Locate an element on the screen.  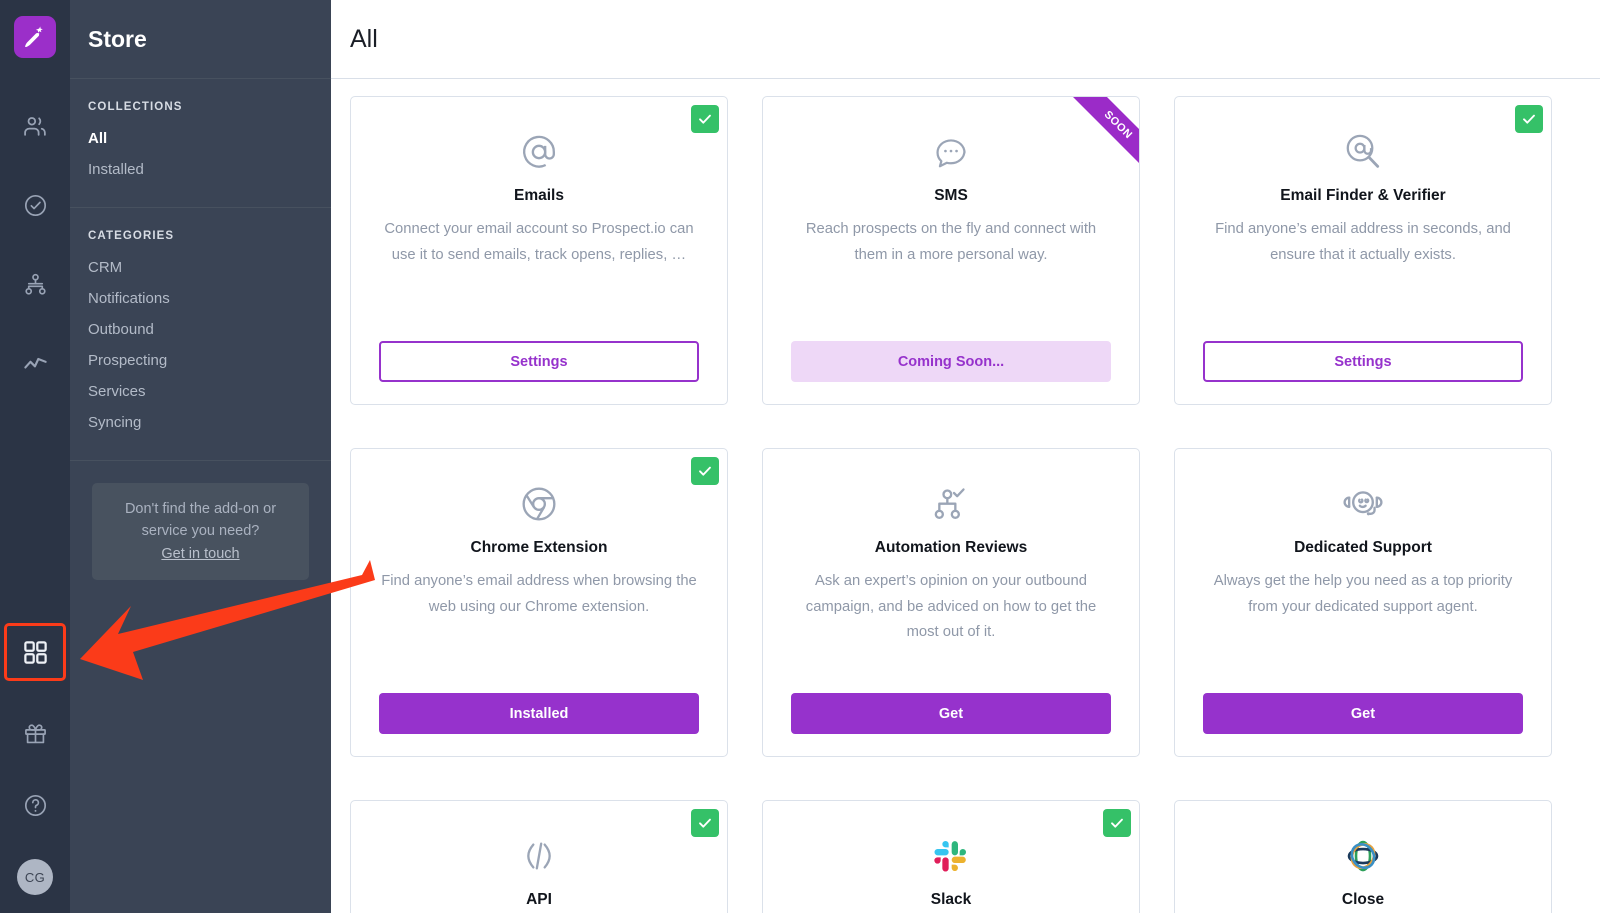
promo-line-2: service you need? is located at coordinates (200, 531).